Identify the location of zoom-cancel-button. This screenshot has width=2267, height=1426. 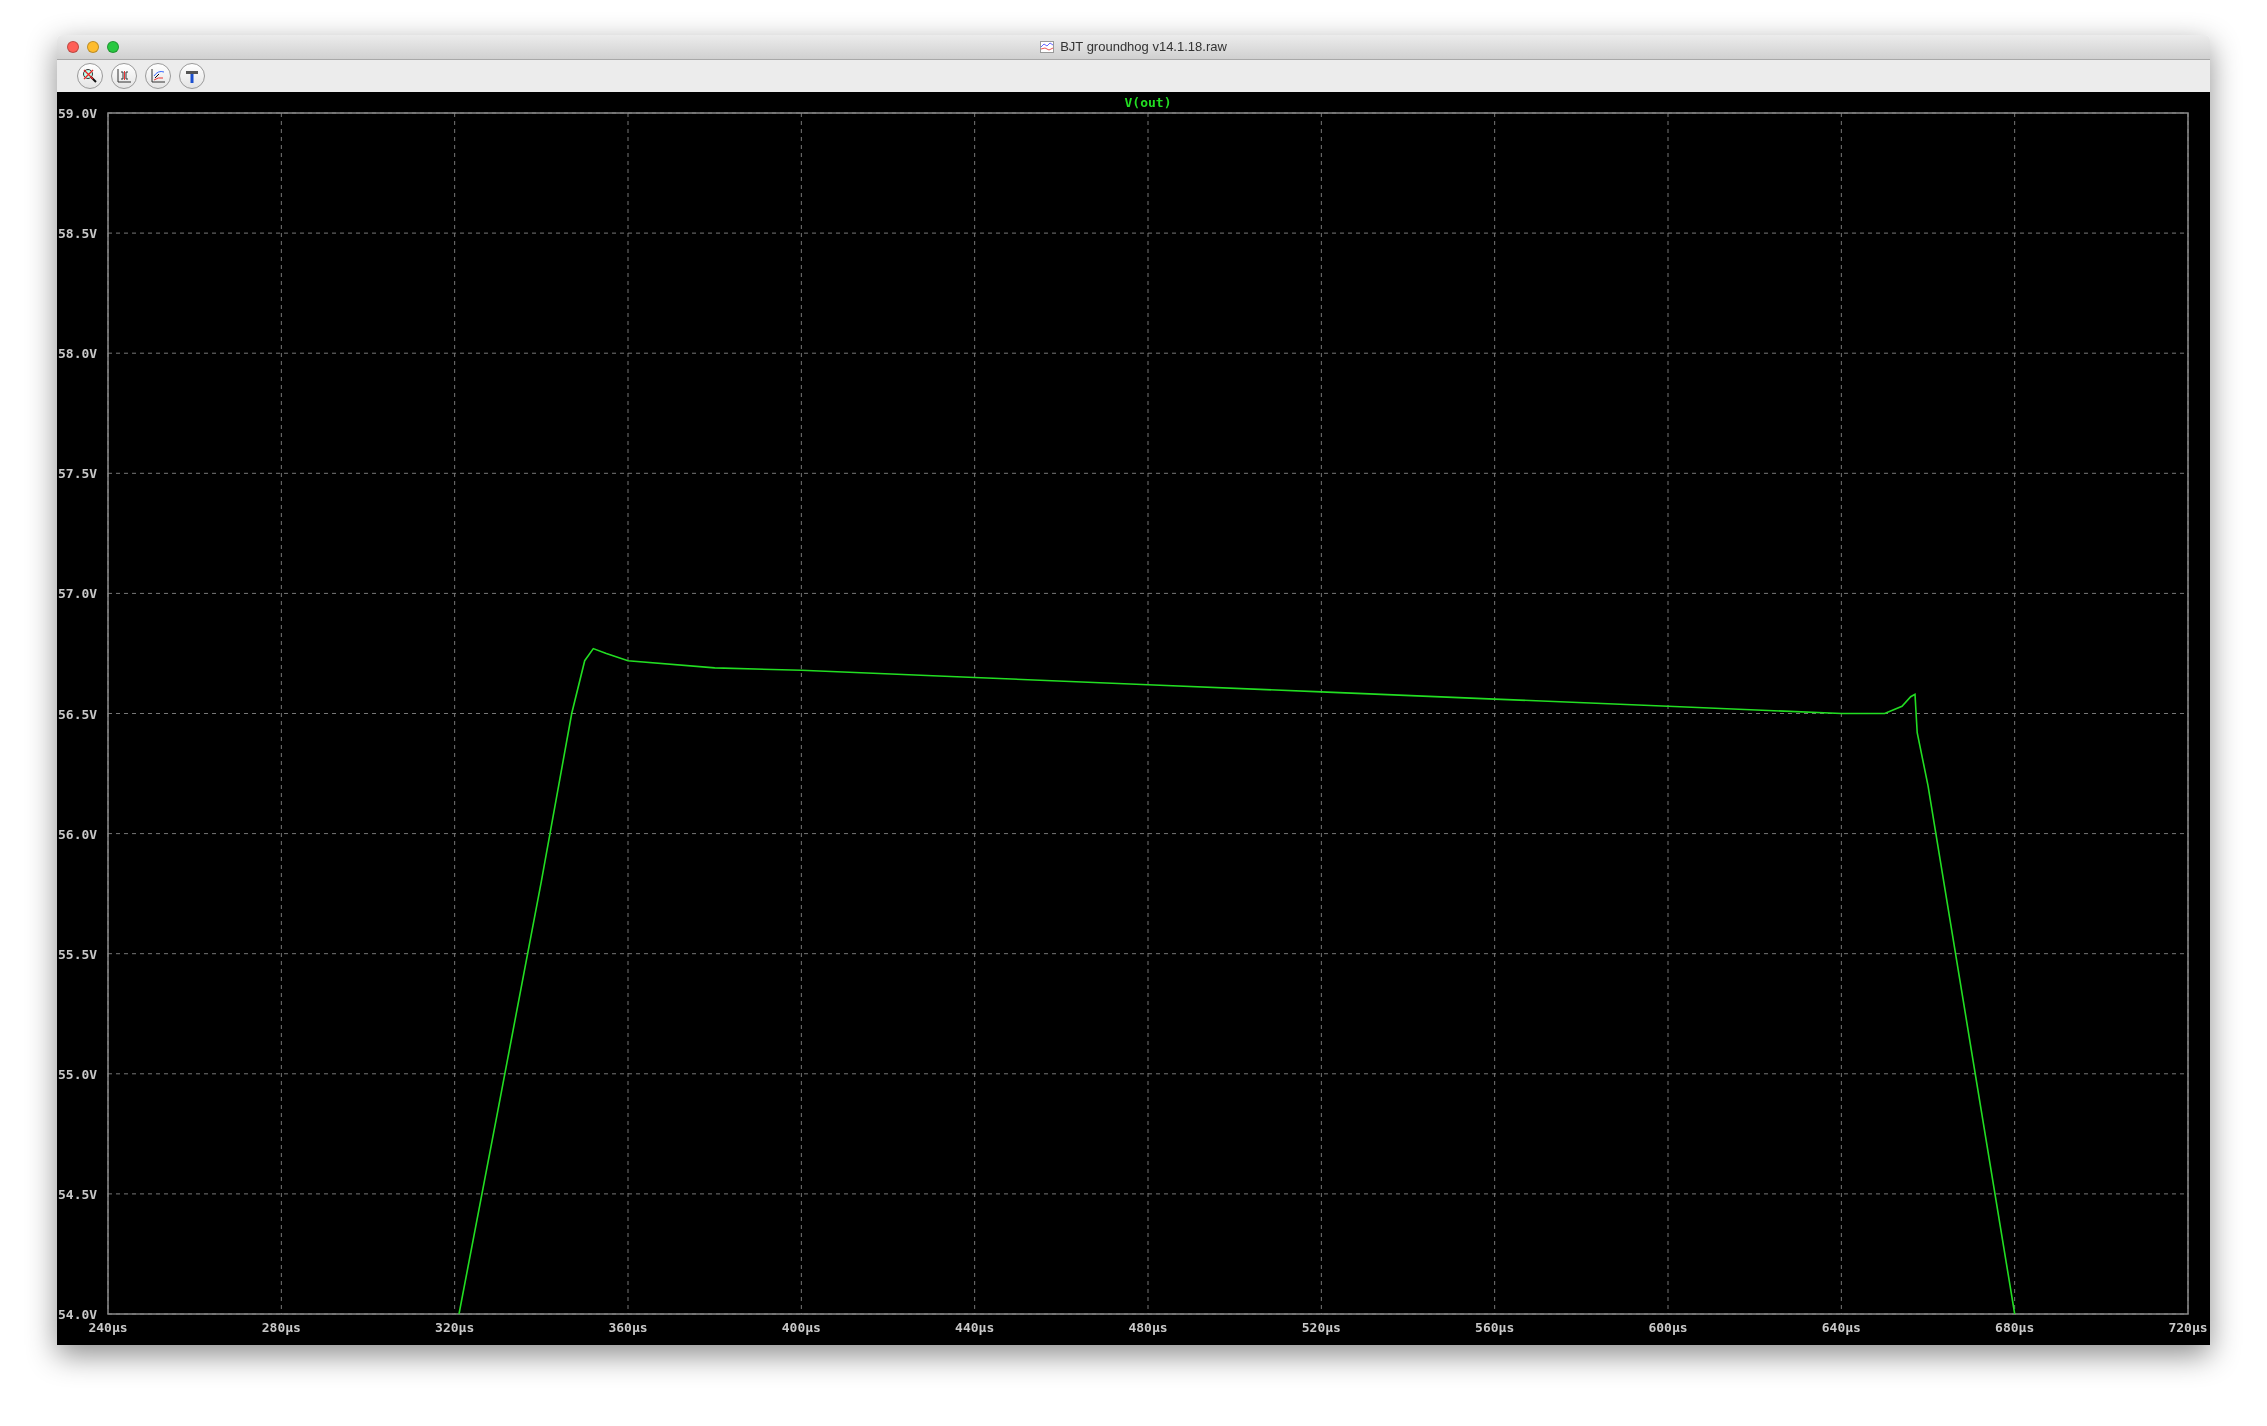
(90, 75).